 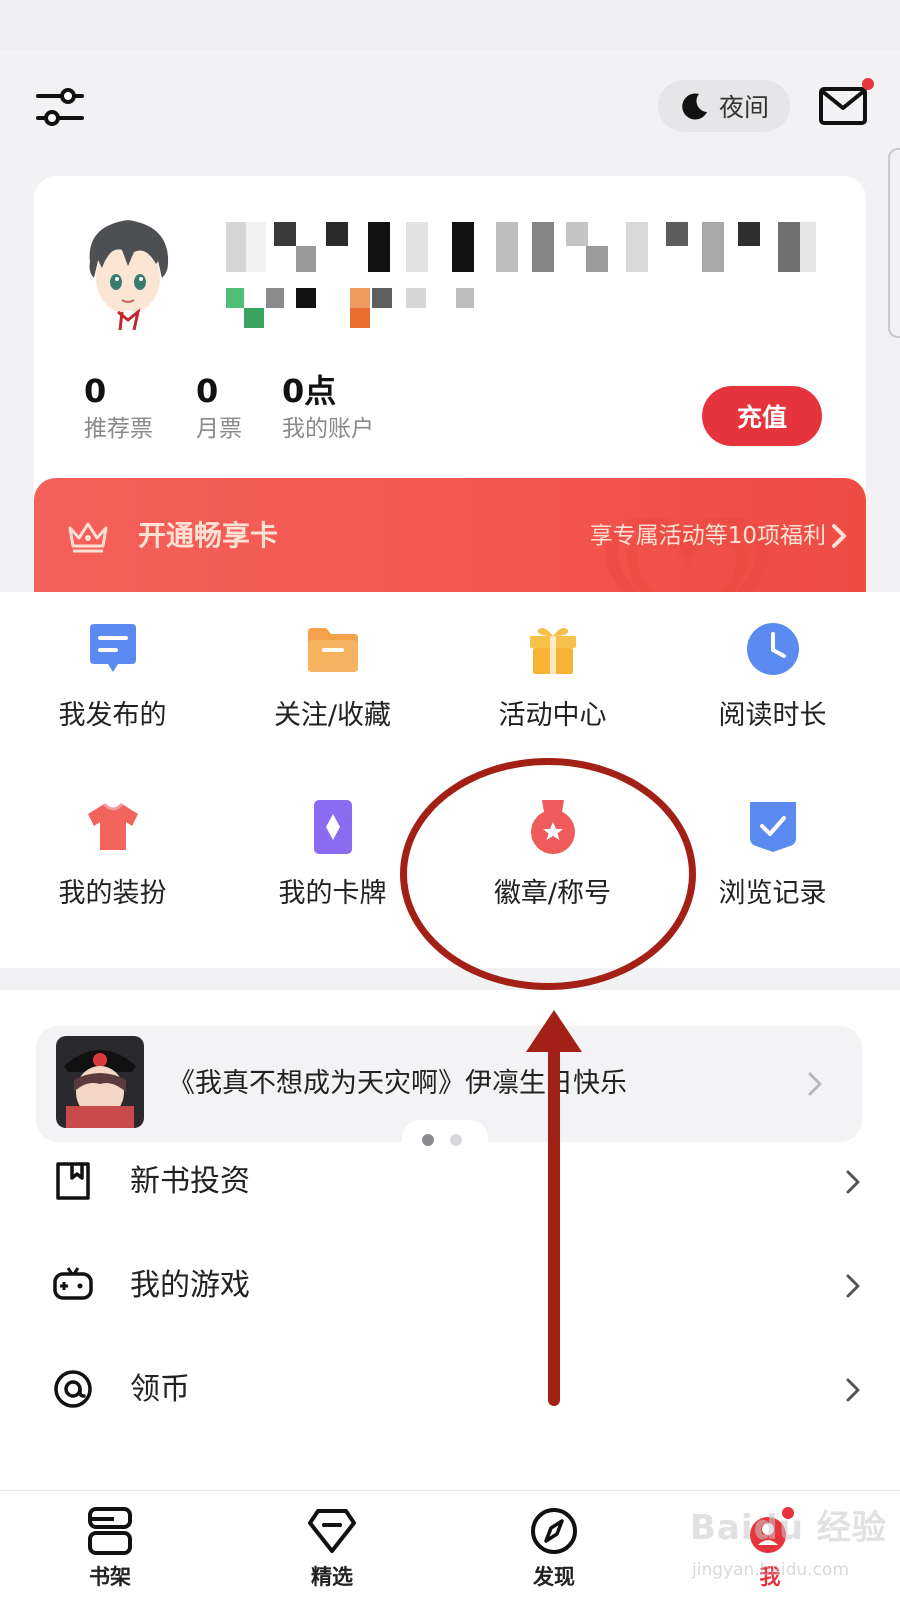 What do you see at coordinates (553, 651) in the screenshot?
I see `gift-icon` at bounding box center [553, 651].